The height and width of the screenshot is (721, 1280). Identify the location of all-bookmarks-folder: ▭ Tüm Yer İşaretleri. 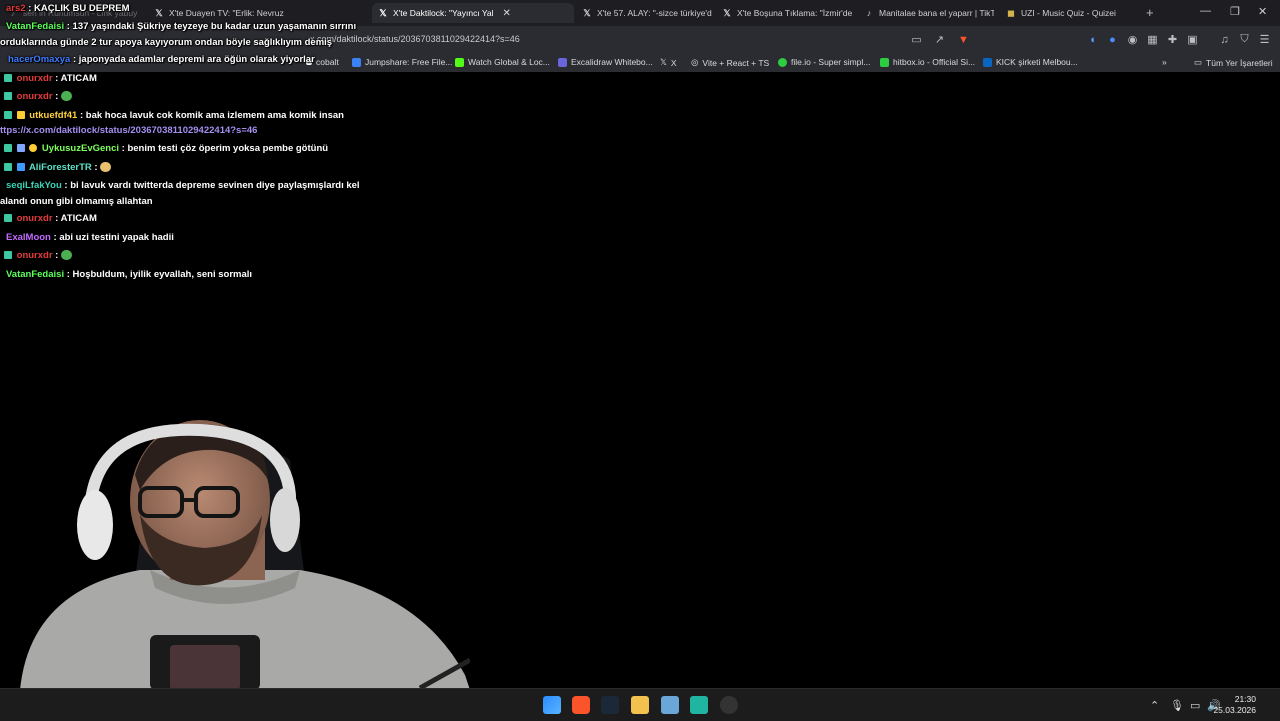
(1233, 62).